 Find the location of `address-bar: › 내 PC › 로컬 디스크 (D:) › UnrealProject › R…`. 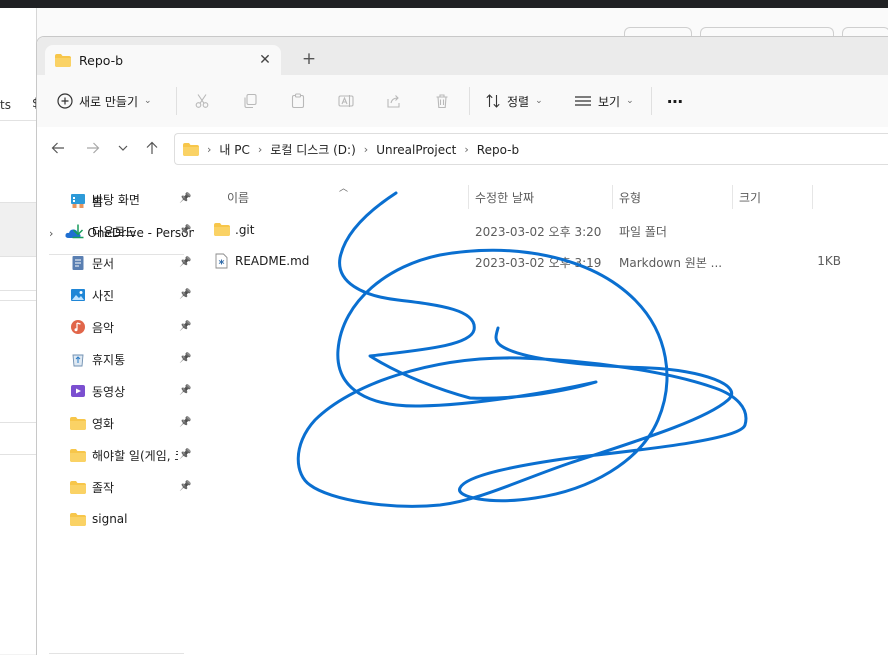

address-bar: › 내 PC › 로컬 디스크 (D:) › UnrealProject › R… is located at coordinates (531, 149).